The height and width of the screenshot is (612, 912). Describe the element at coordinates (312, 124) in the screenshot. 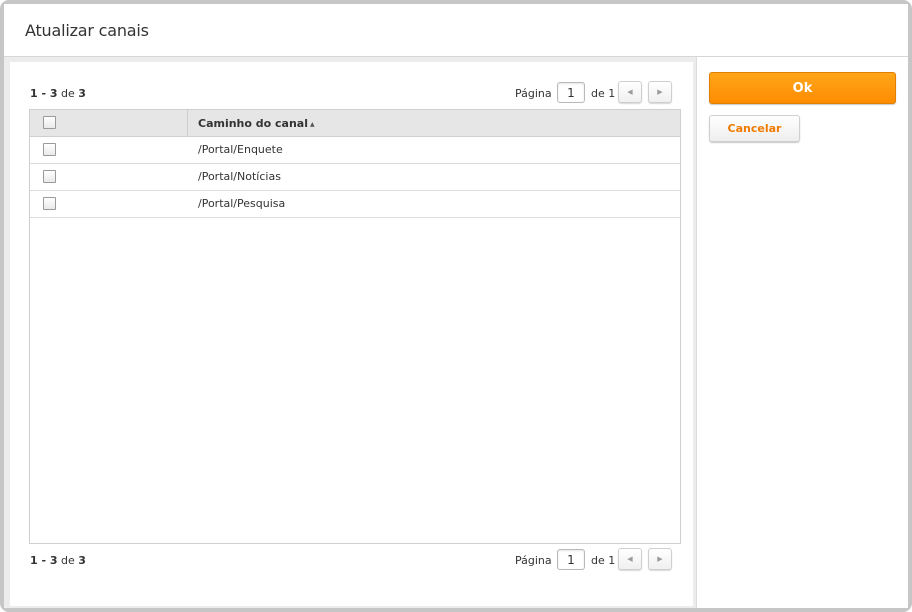

I see `sort-ascending-icon: ▲` at that location.